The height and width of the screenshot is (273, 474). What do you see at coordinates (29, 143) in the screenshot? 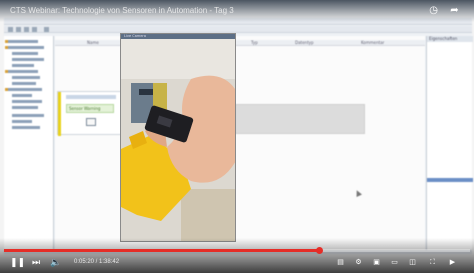
I see `project-tree-panel` at bounding box center [29, 143].